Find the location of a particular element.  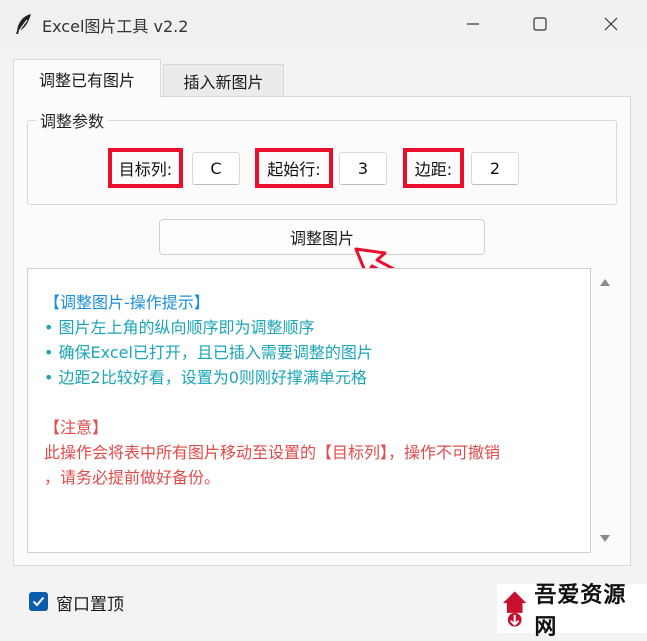

target-col-input: C is located at coordinates (216, 168).